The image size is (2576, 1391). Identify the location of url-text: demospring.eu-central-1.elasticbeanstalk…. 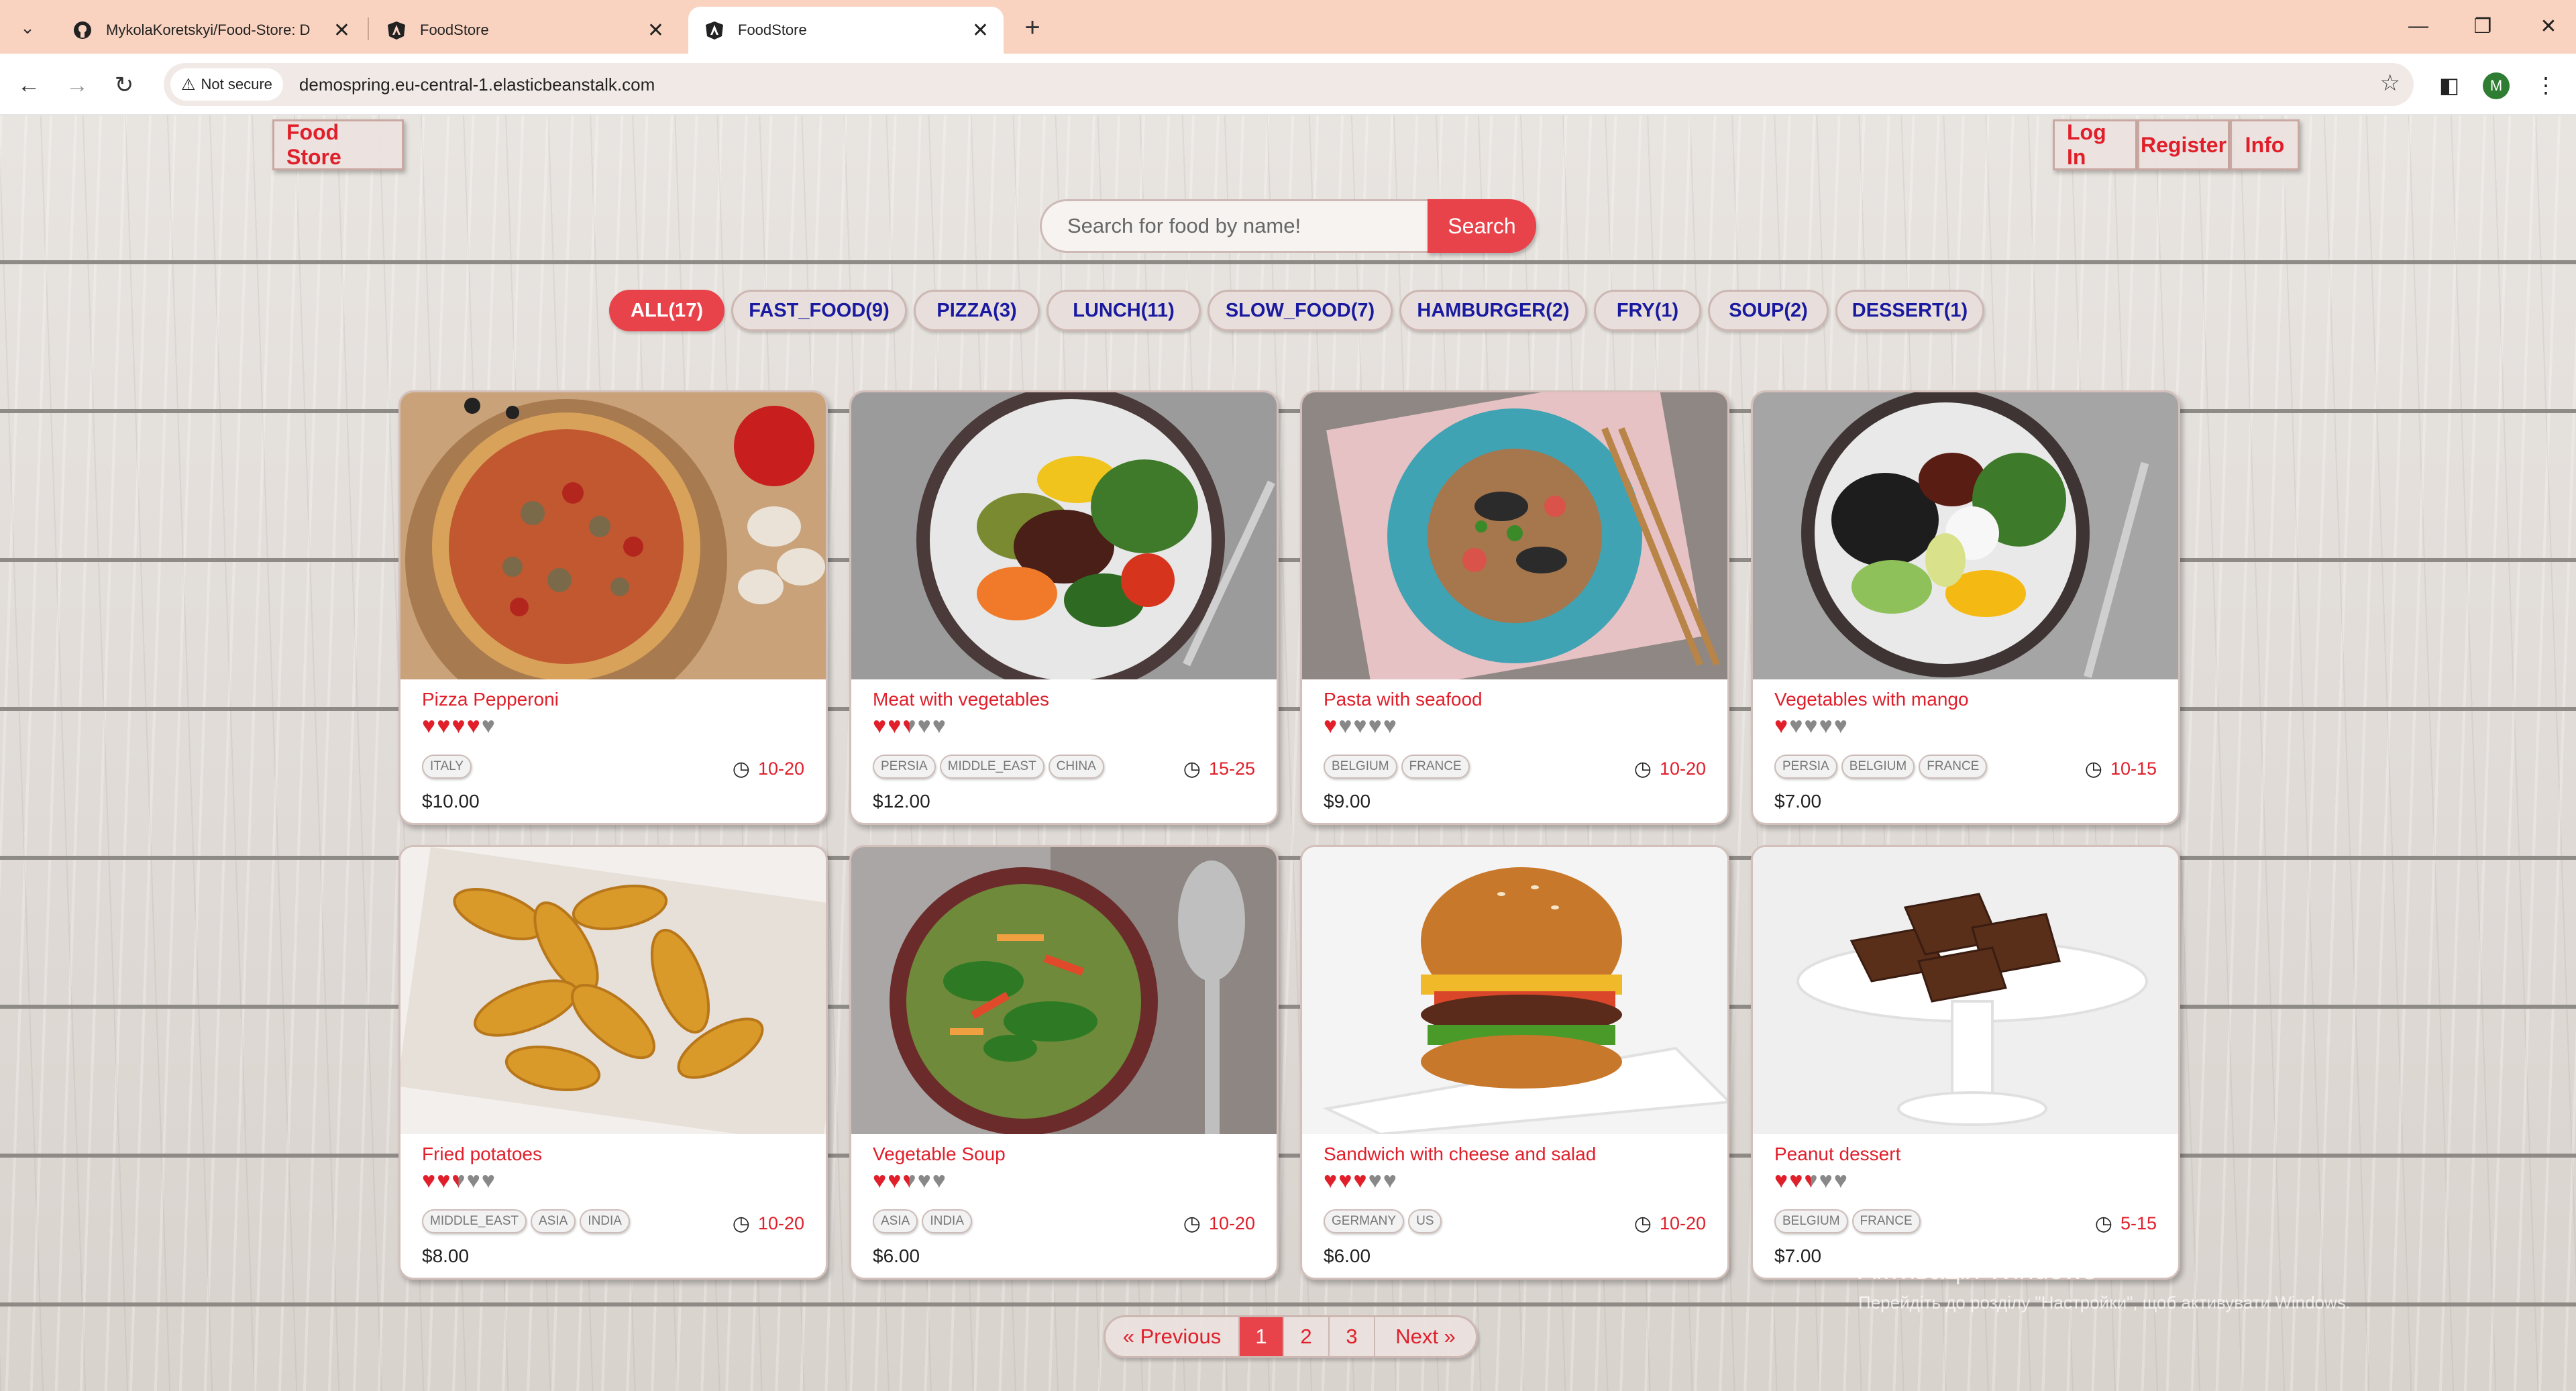
(477, 85).